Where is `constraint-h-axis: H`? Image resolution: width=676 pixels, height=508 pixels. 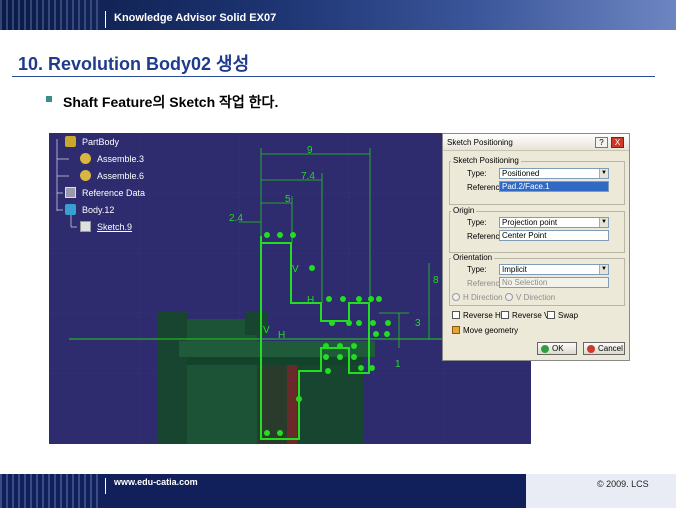 constraint-h-axis: H is located at coordinates (281, 335).